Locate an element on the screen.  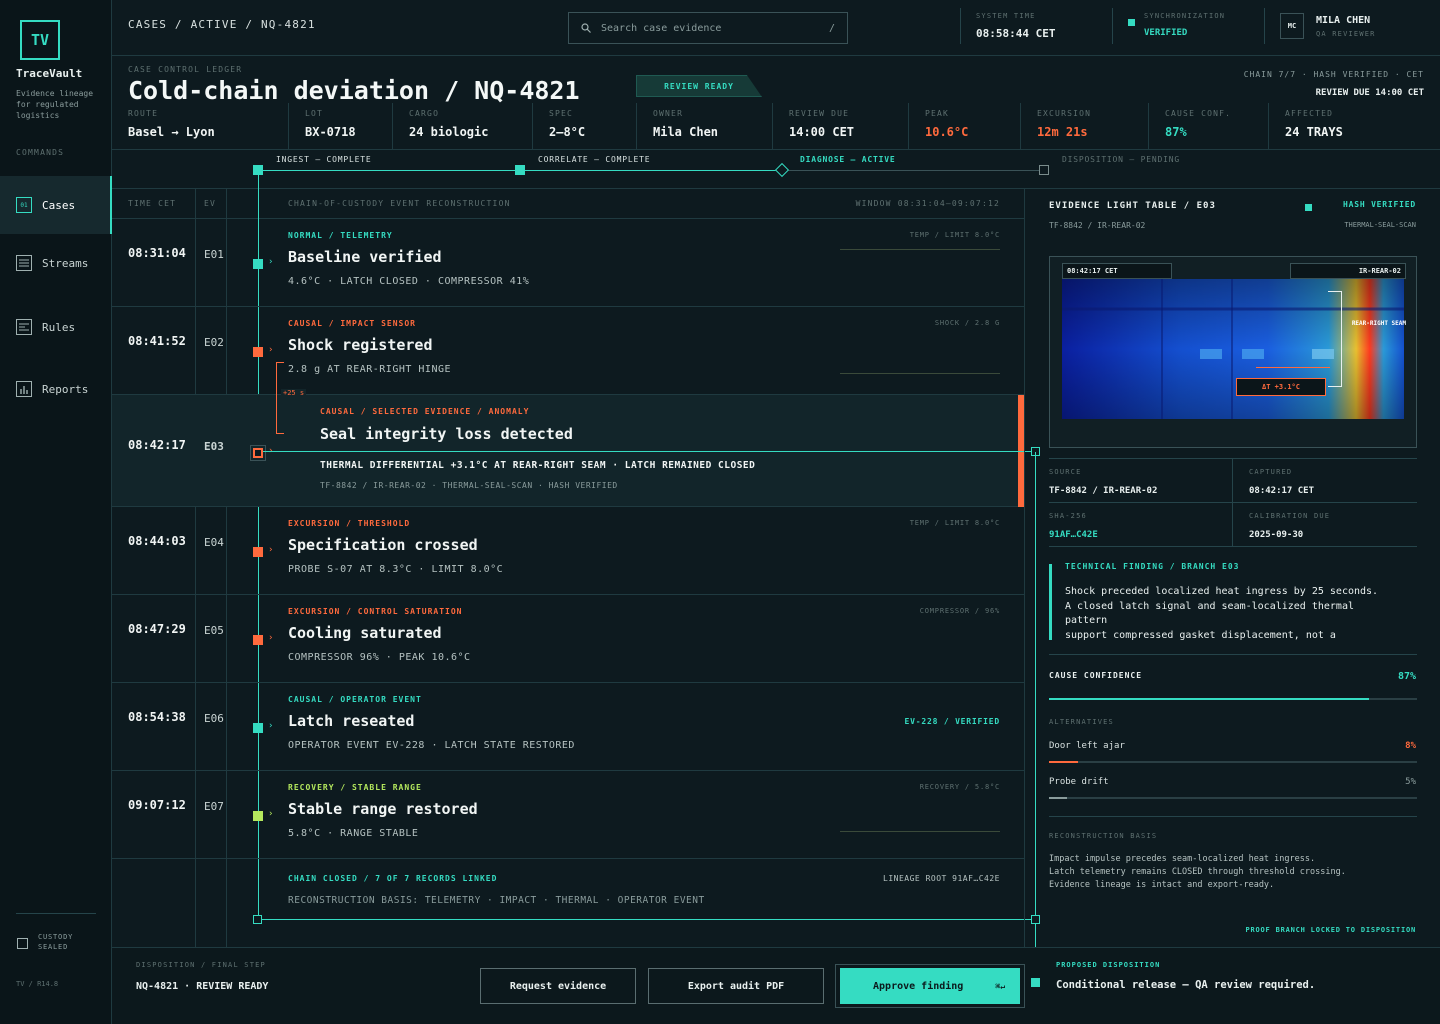
disposition-anchor is located at coordinates (1035, 982).